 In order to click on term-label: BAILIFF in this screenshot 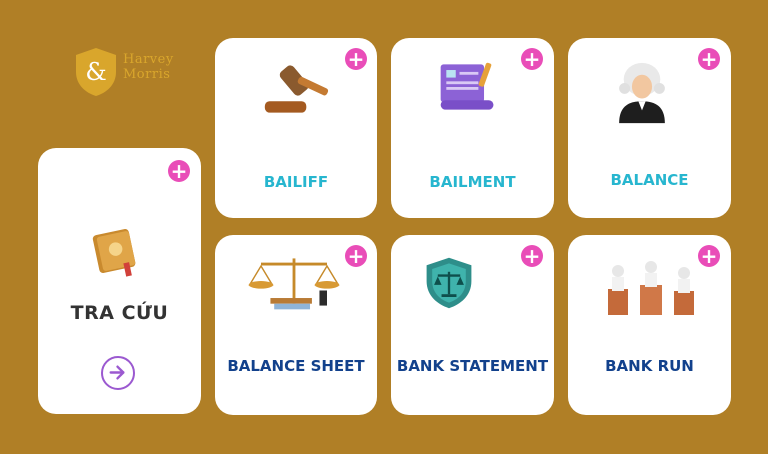, I will do `click(296, 182)`.